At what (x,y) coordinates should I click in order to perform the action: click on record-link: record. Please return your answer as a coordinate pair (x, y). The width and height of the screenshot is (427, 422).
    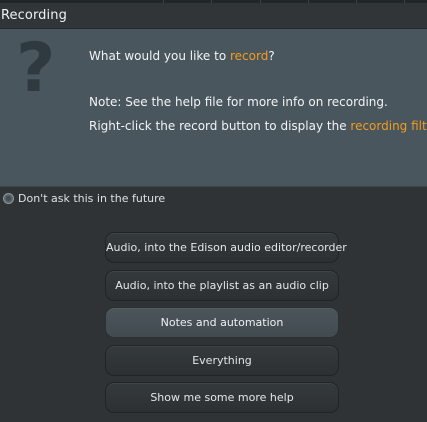
    Looking at the image, I should click on (249, 56).